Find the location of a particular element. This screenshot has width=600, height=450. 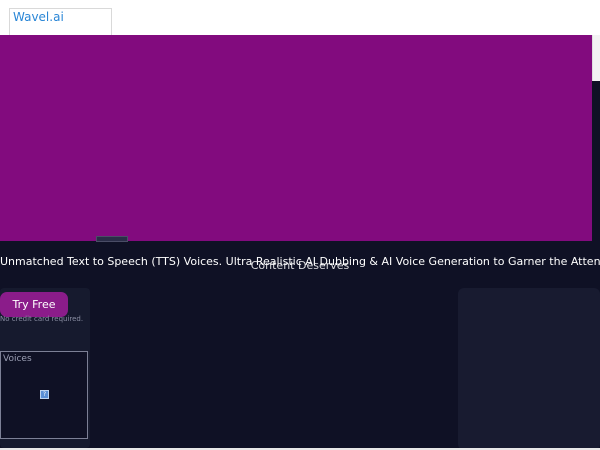

try-free-button: Try Free is located at coordinates (34, 304).